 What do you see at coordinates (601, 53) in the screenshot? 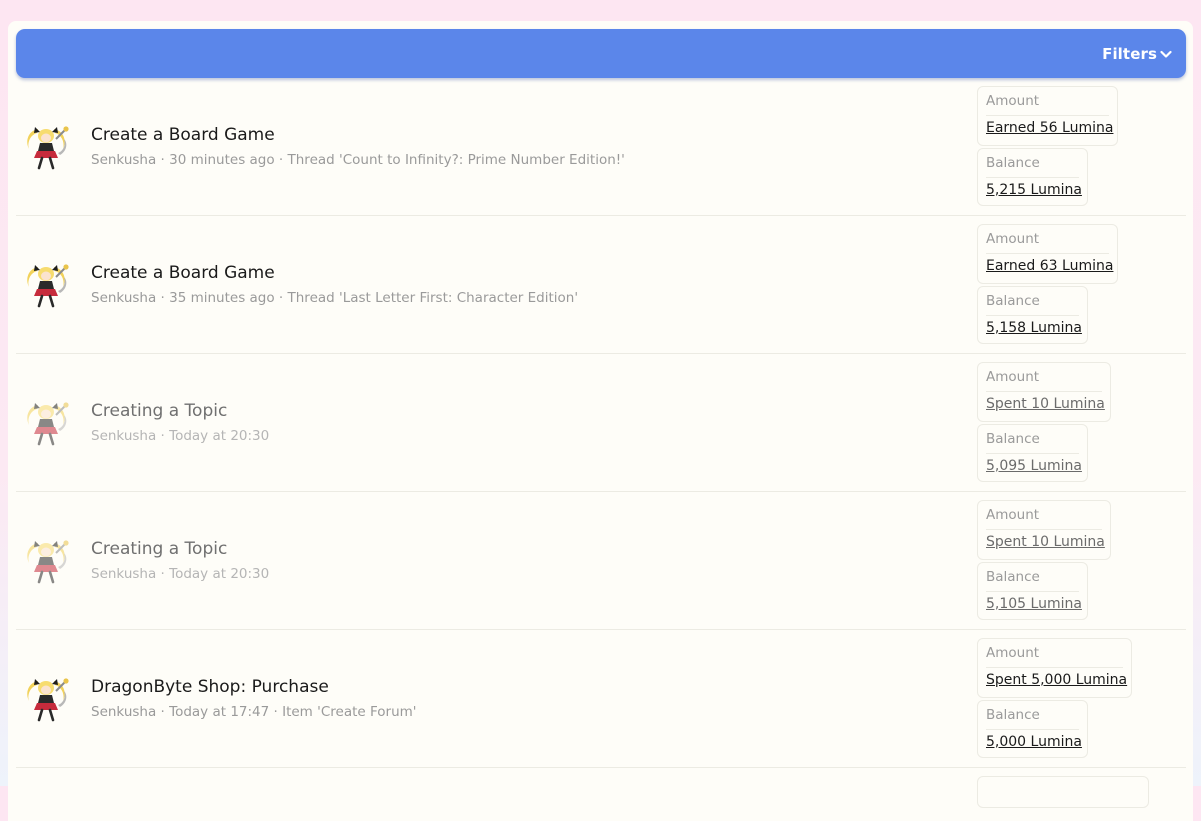
I see `list-header: Filters` at bounding box center [601, 53].